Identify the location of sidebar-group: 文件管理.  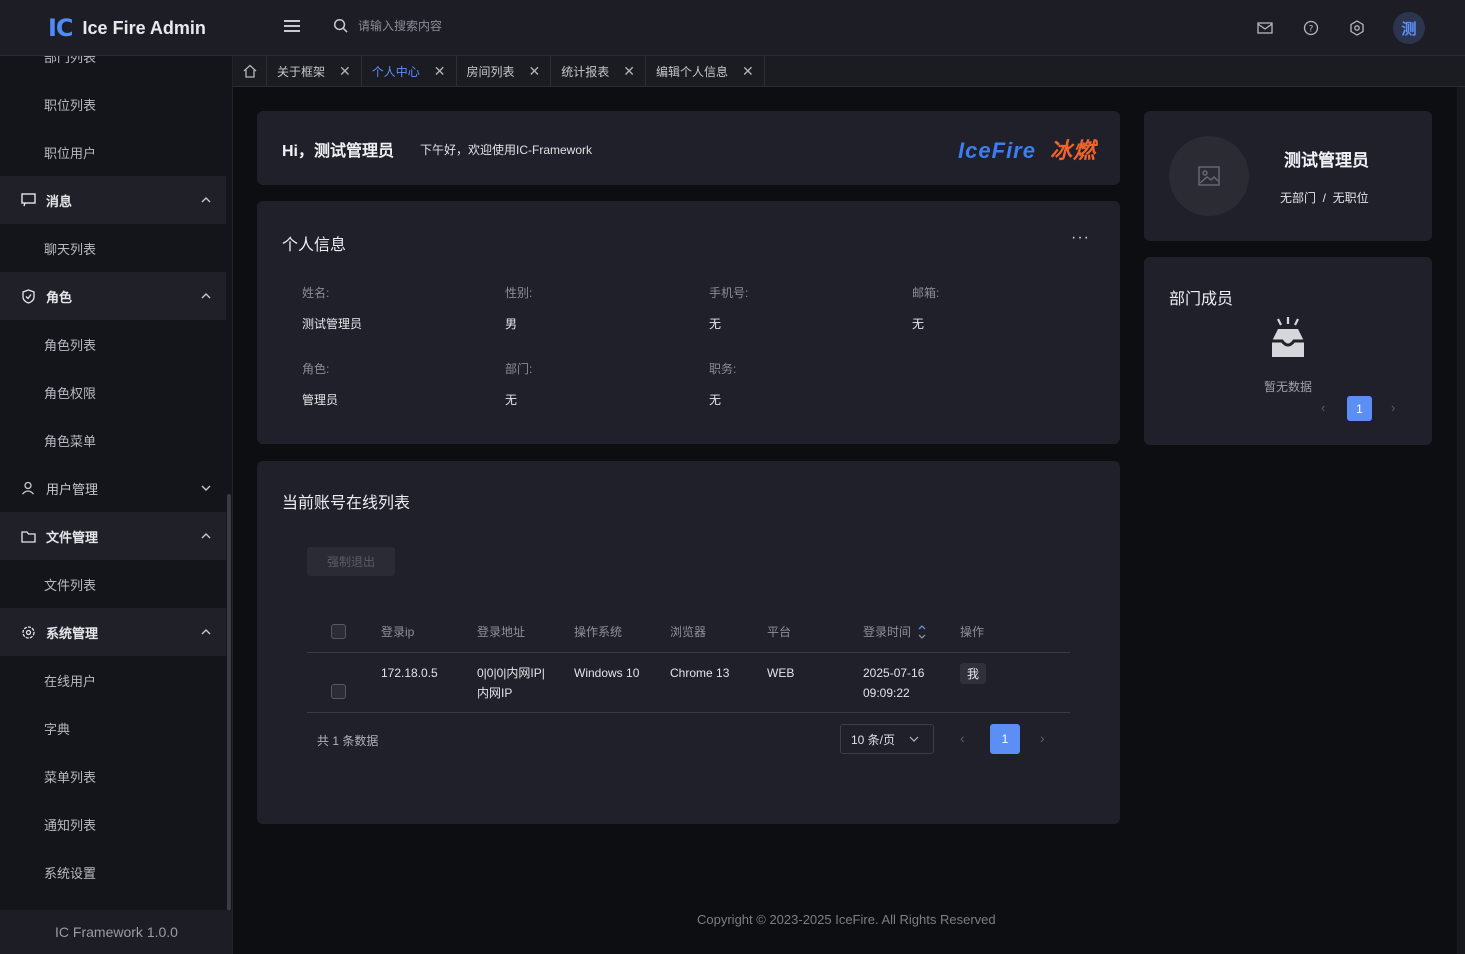
(113, 536).